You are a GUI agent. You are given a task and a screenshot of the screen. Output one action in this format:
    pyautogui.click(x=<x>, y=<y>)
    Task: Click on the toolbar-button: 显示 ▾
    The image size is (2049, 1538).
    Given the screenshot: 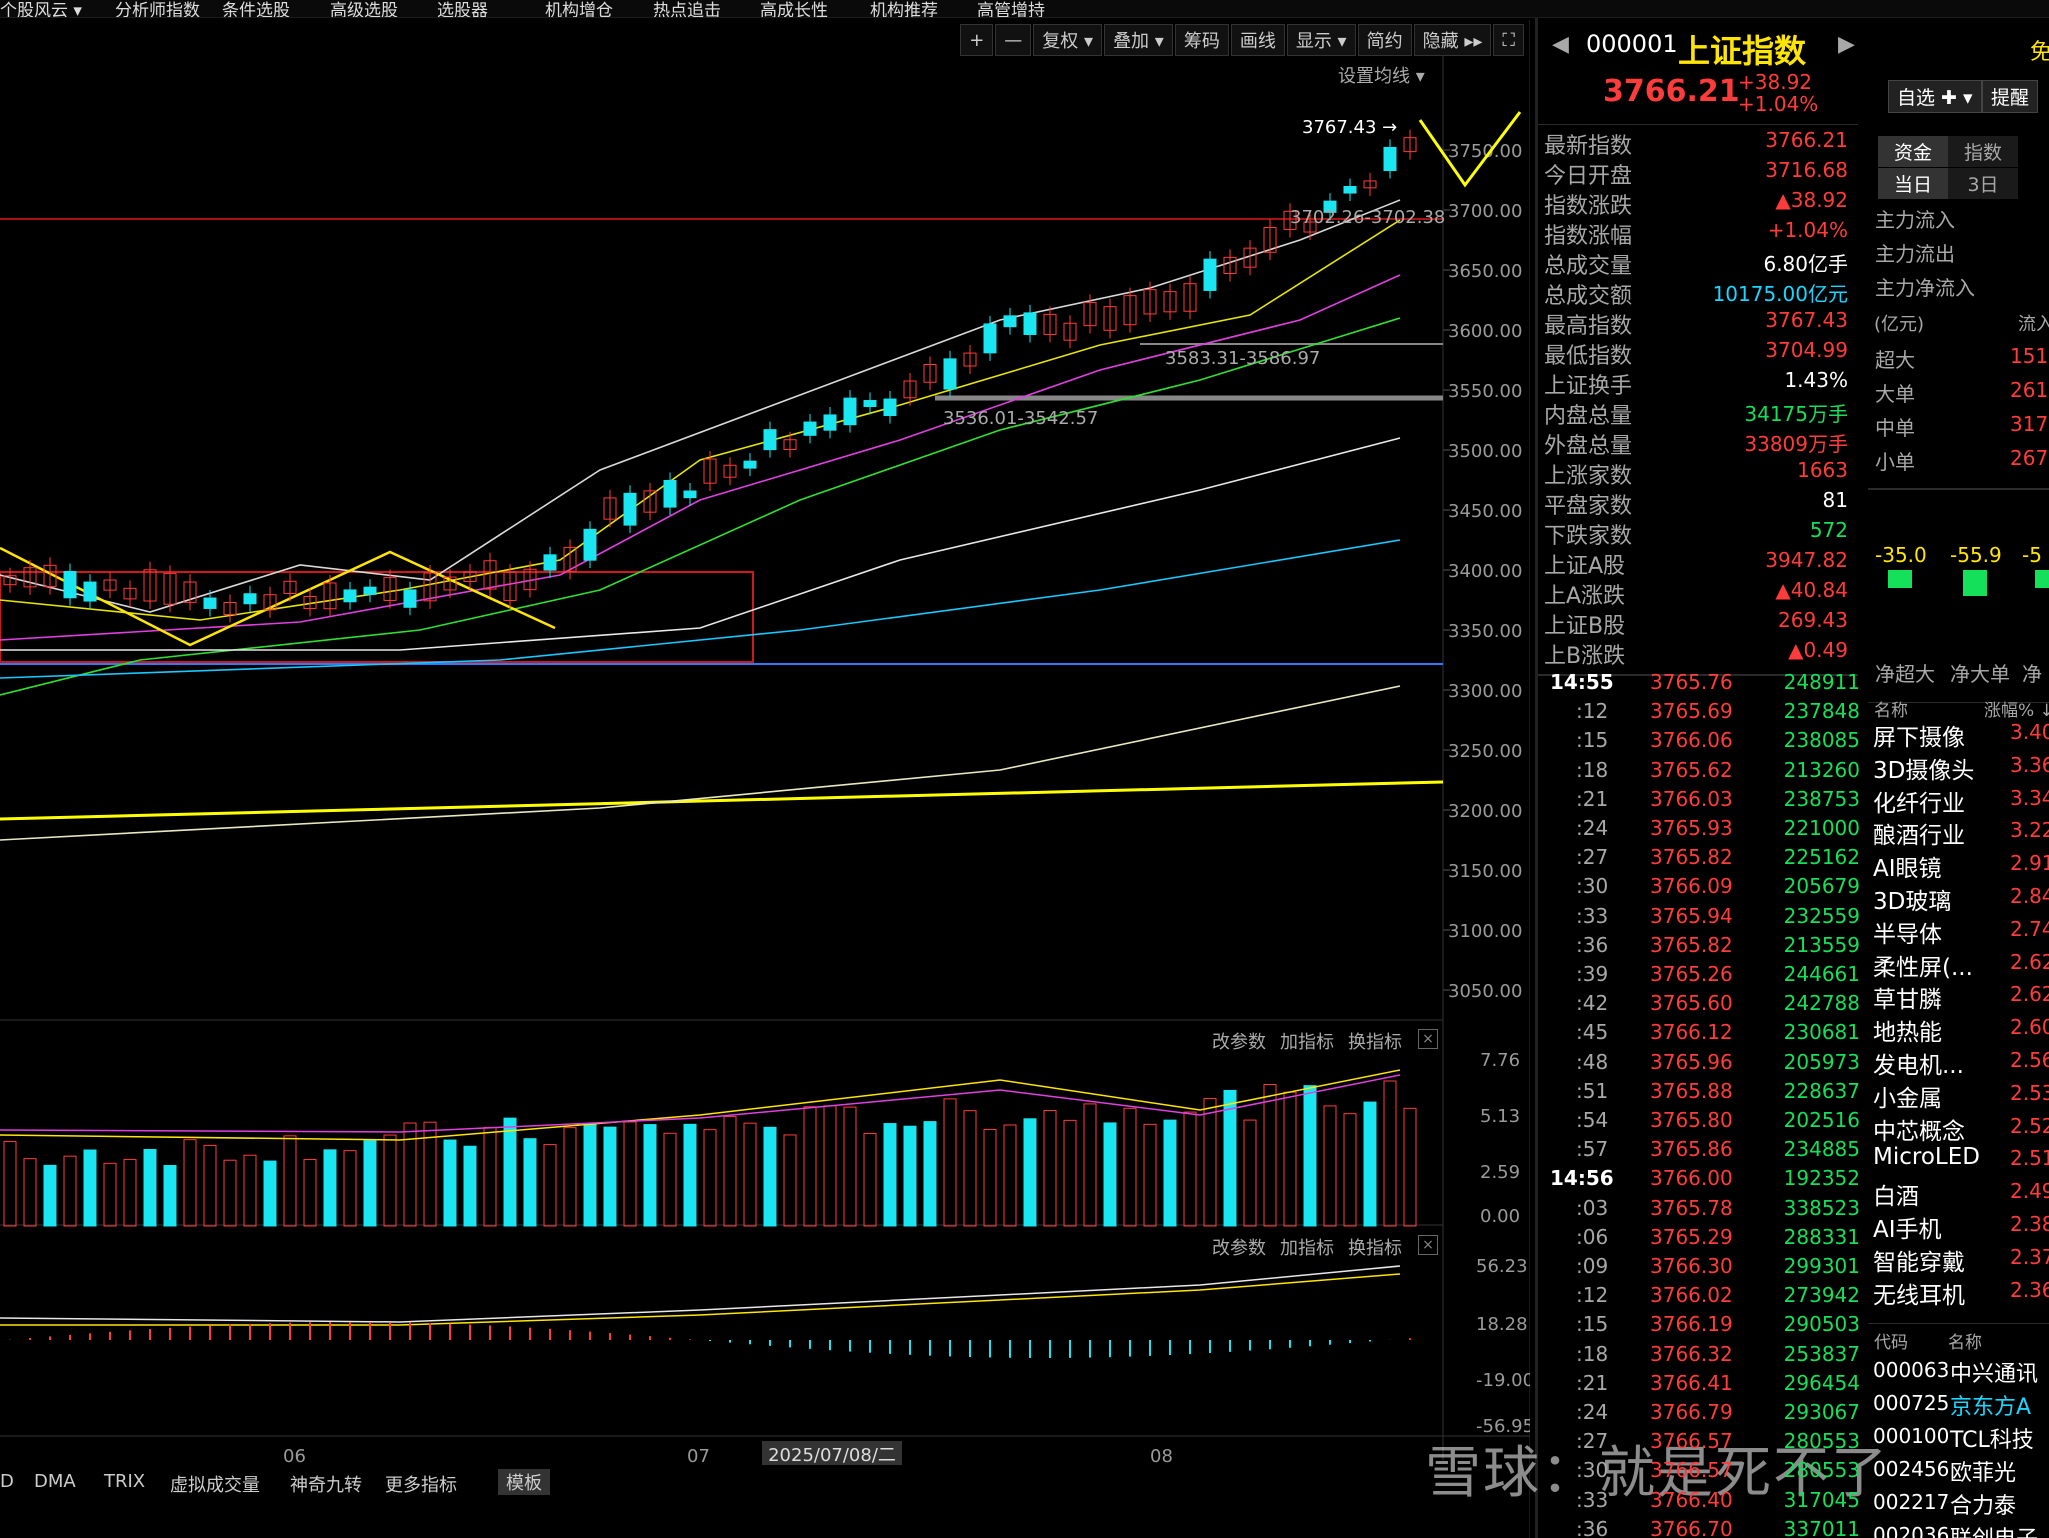 What is the action you would take?
    pyautogui.click(x=1321, y=40)
    